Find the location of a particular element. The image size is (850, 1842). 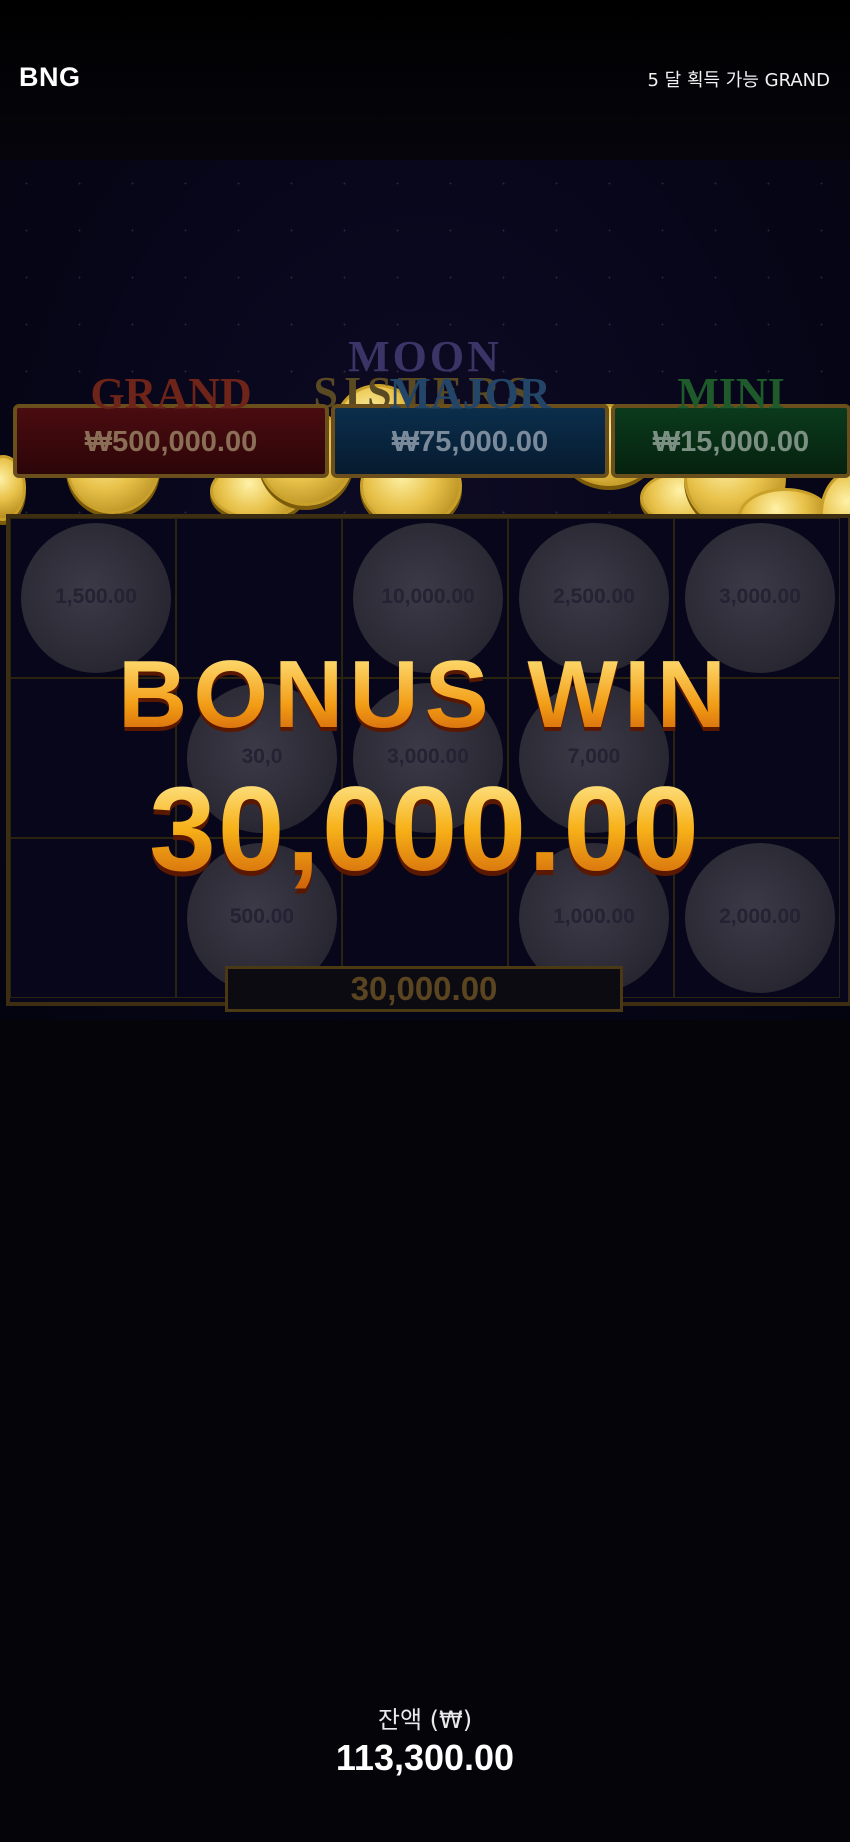

jackpot-mini: MINI ₩15,000.00 is located at coordinates (730, 423).